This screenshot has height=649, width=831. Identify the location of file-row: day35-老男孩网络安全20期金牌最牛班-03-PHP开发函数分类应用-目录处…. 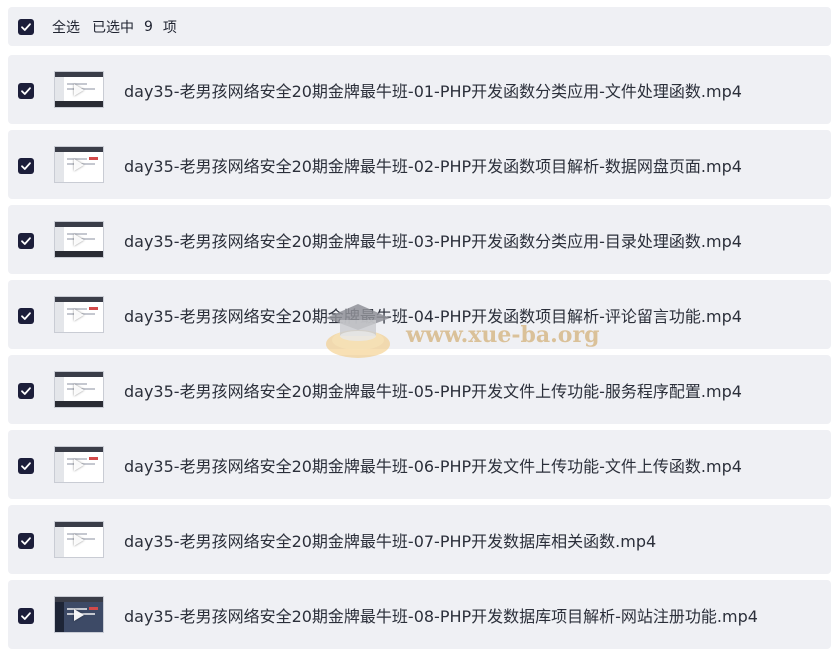
(419, 239).